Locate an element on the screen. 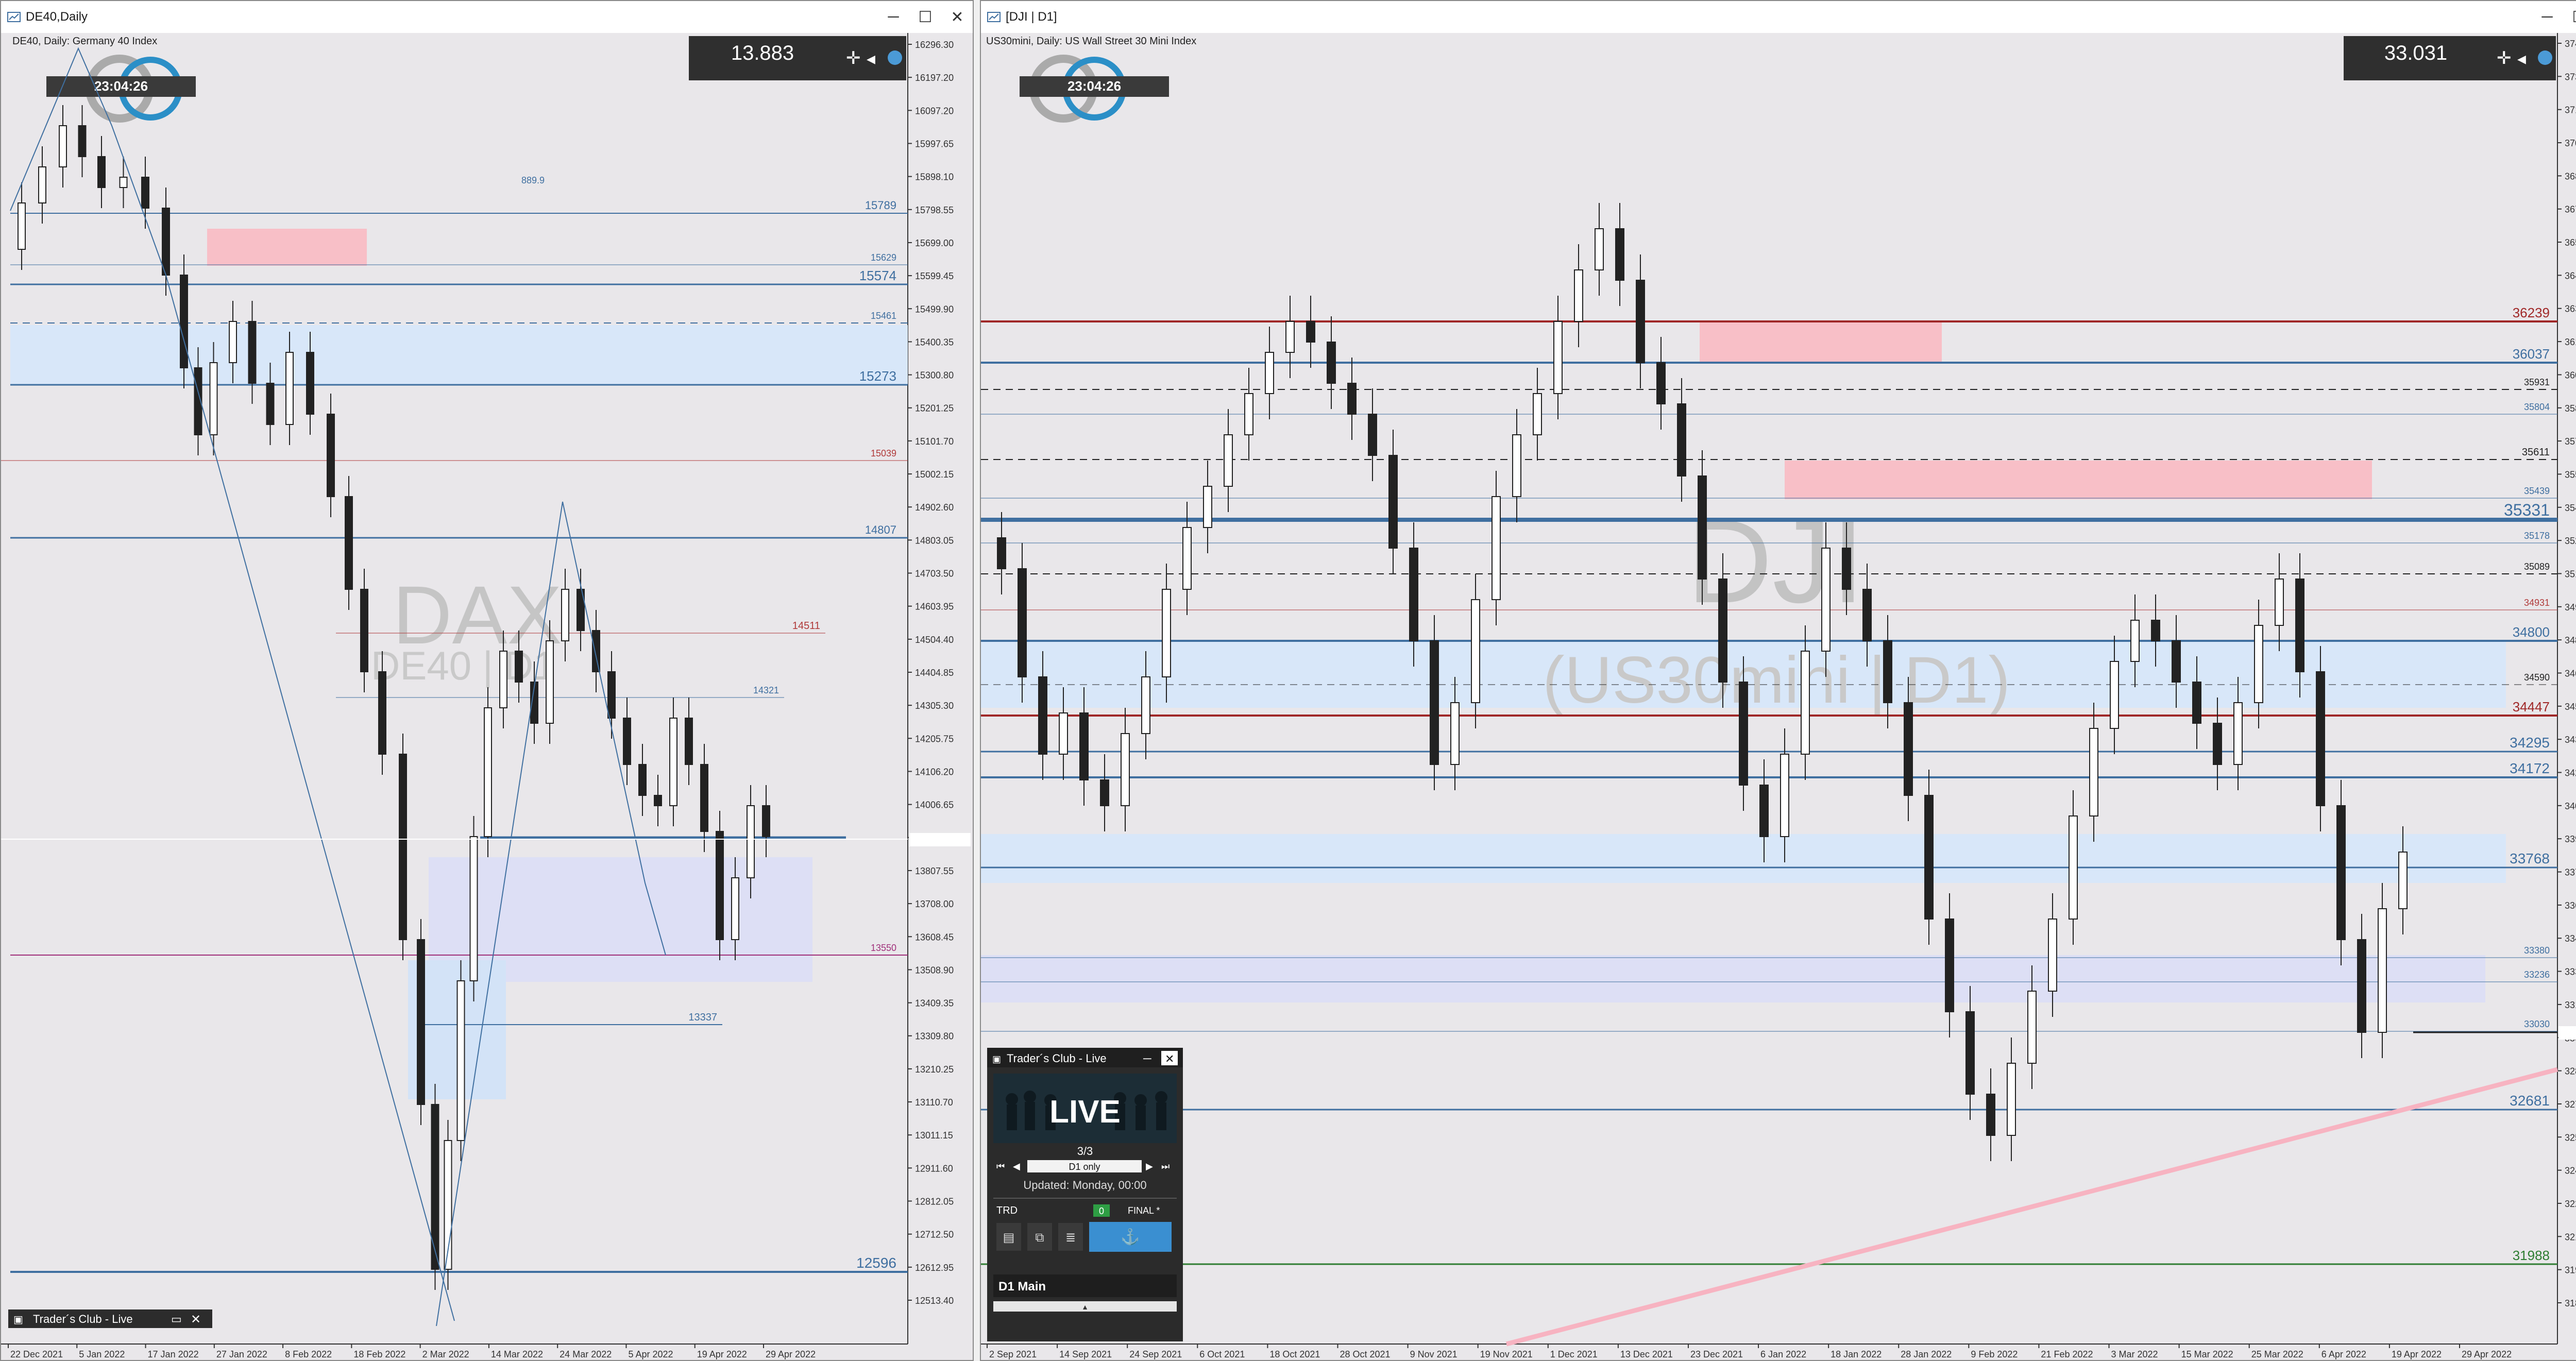 This screenshot has height=1361, width=2576. level-label: 14807 is located at coordinates (880, 529).